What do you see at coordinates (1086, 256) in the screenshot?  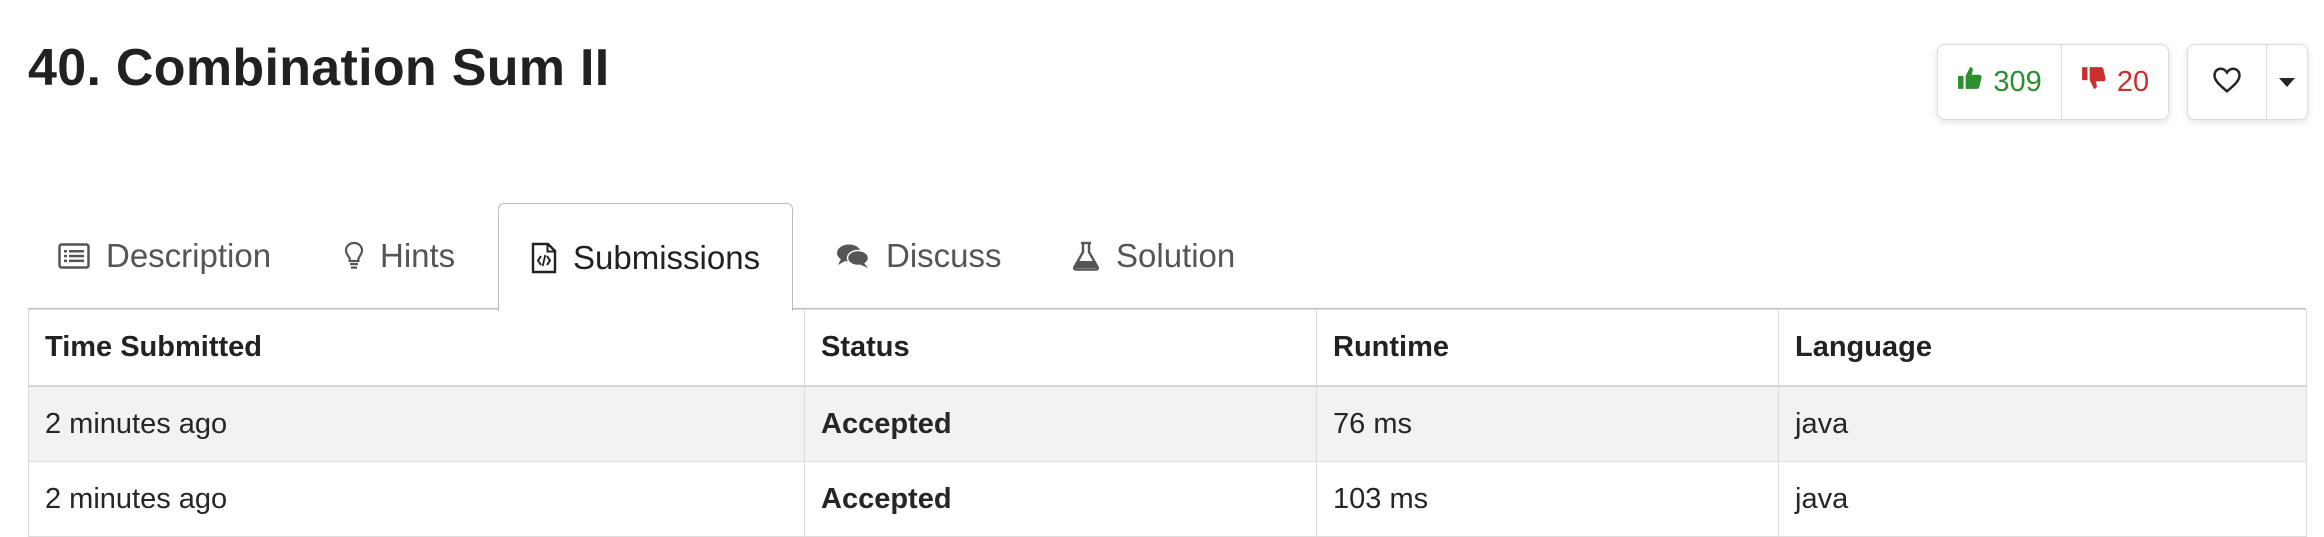 I see `flask-icon` at bounding box center [1086, 256].